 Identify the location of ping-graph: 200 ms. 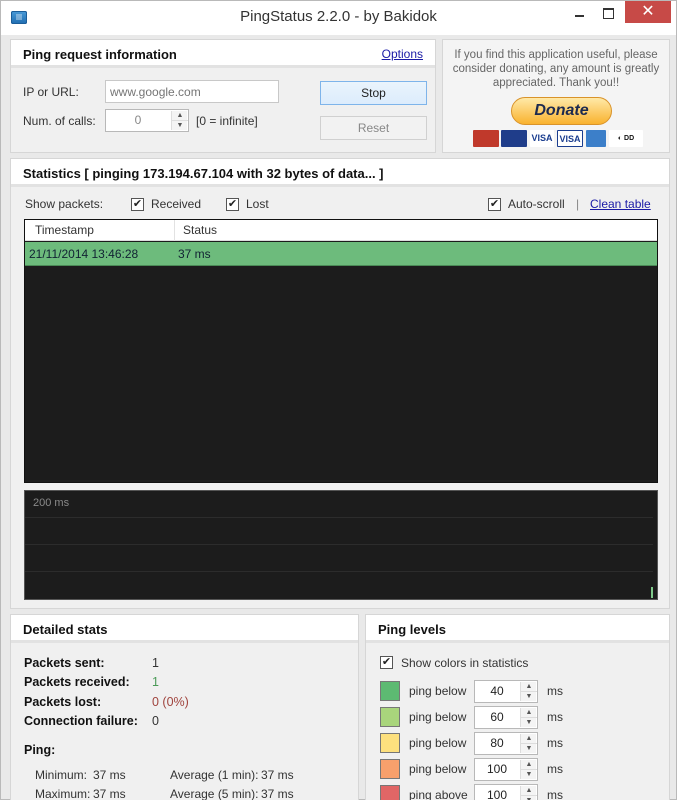
(341, 545).